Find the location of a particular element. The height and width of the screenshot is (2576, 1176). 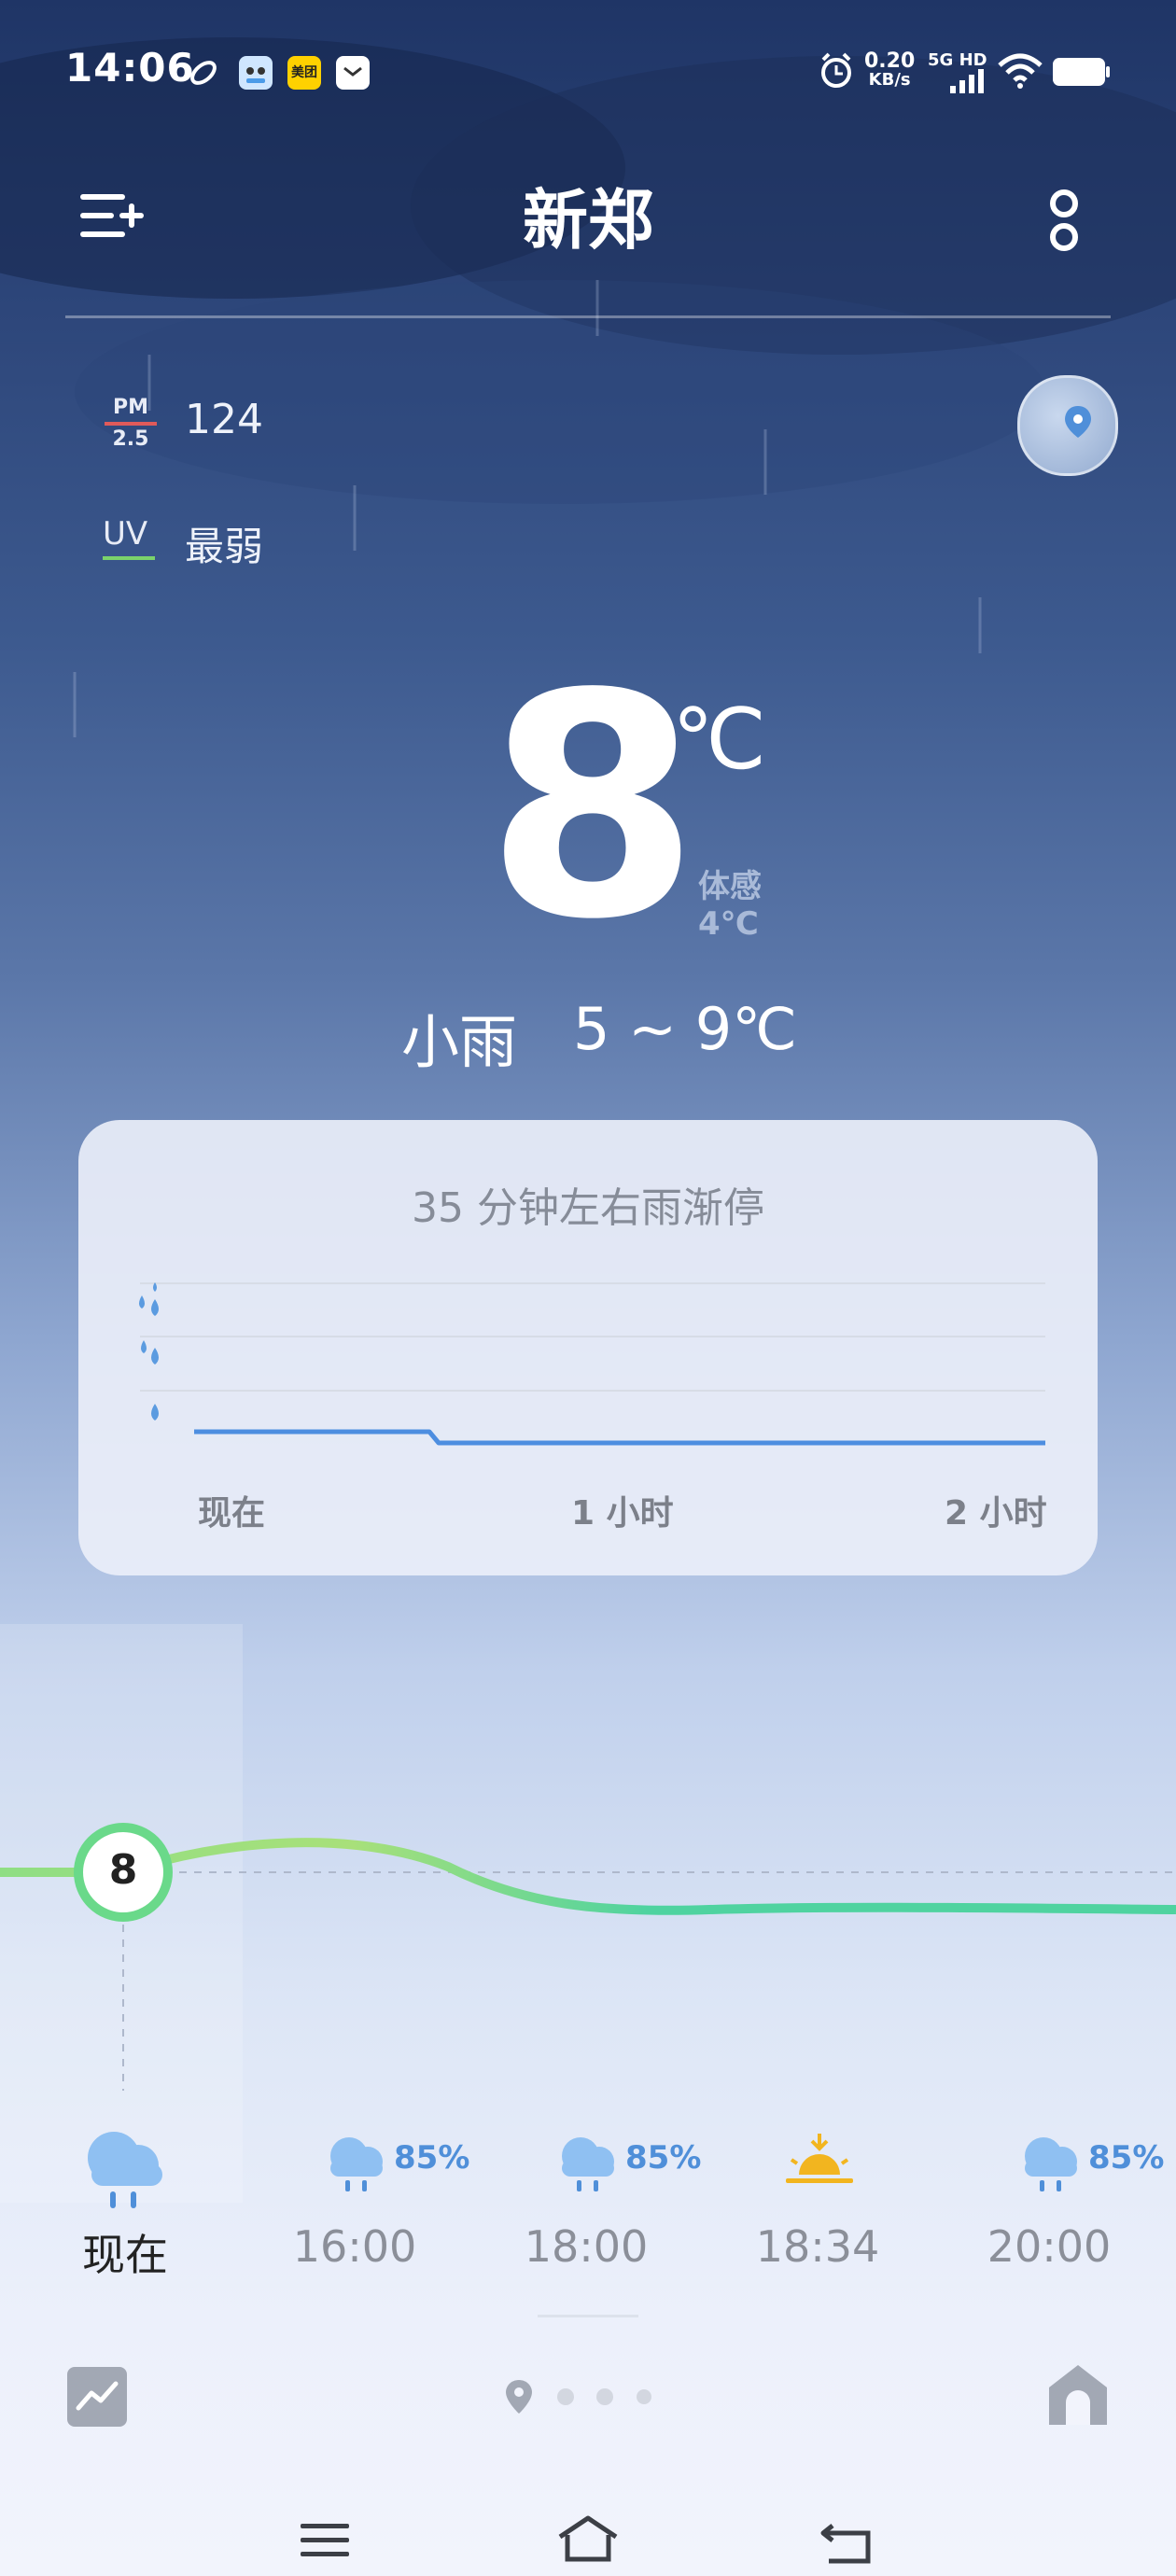

hour-label: 现在 is located at coordinates (125, 2255).